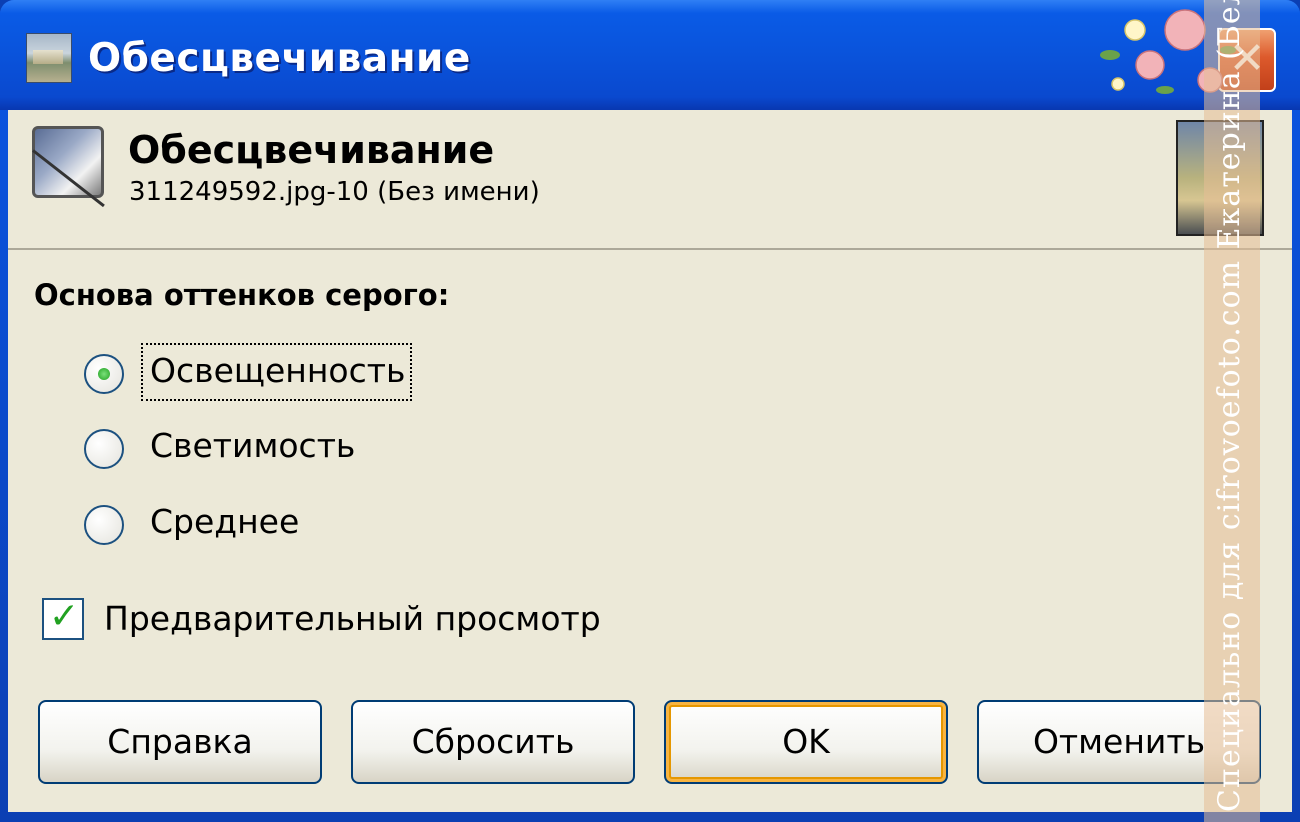 The height and width of the screenshot is (822, 1300). What do you see at coordinates (49, 58) in the screenshot?
I see `app-icon` at bounding box center [49, 58].